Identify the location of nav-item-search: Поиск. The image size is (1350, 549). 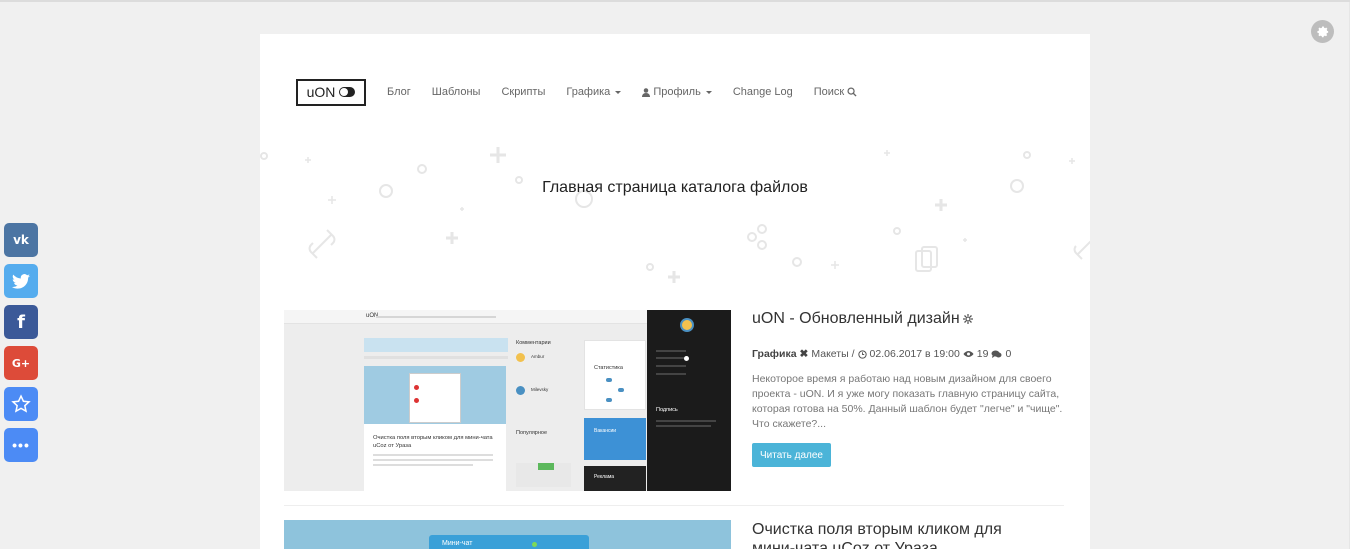
(835, 92).